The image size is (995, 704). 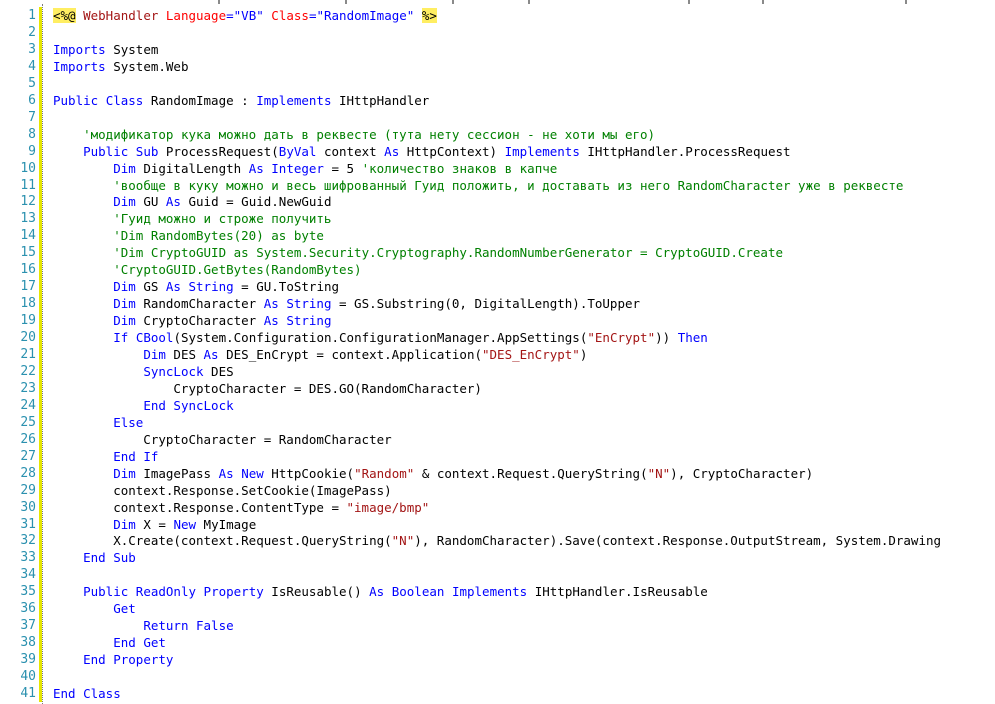 I want to click on code-line: 33 End Sub, so click(x=497, y=558).